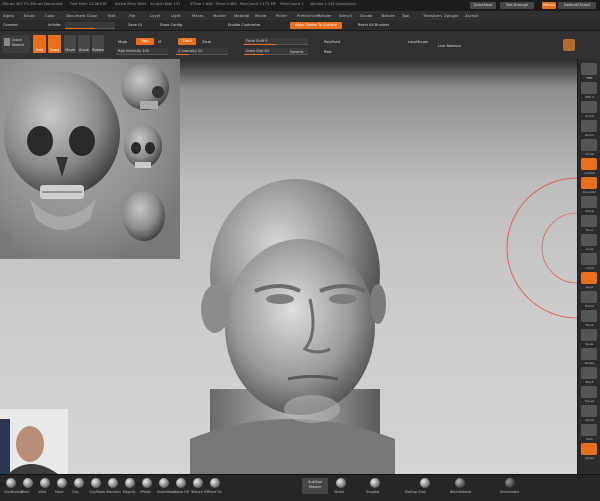 This screenshot has width=600, height=501. I want to click on m-toggle: M, so click(159, 42).